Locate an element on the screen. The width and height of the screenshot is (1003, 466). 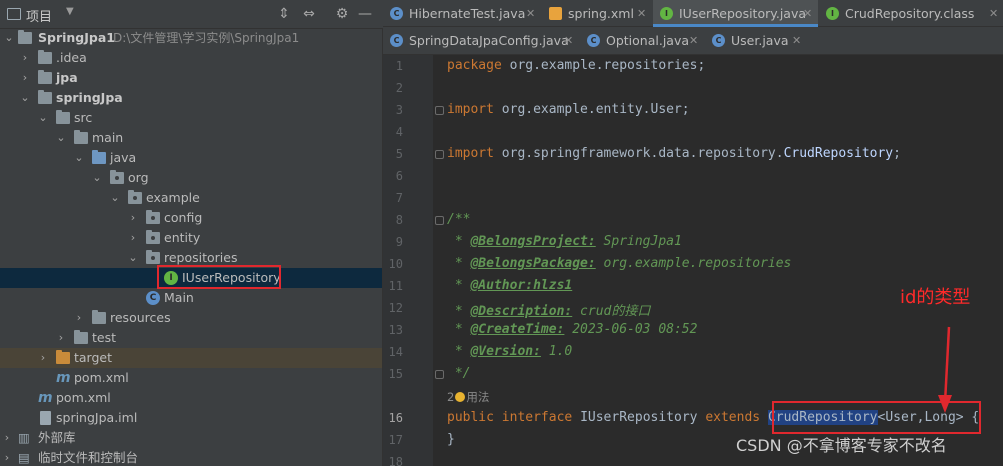
gear-icon: ⚙ is located at coordinates (342, 14).